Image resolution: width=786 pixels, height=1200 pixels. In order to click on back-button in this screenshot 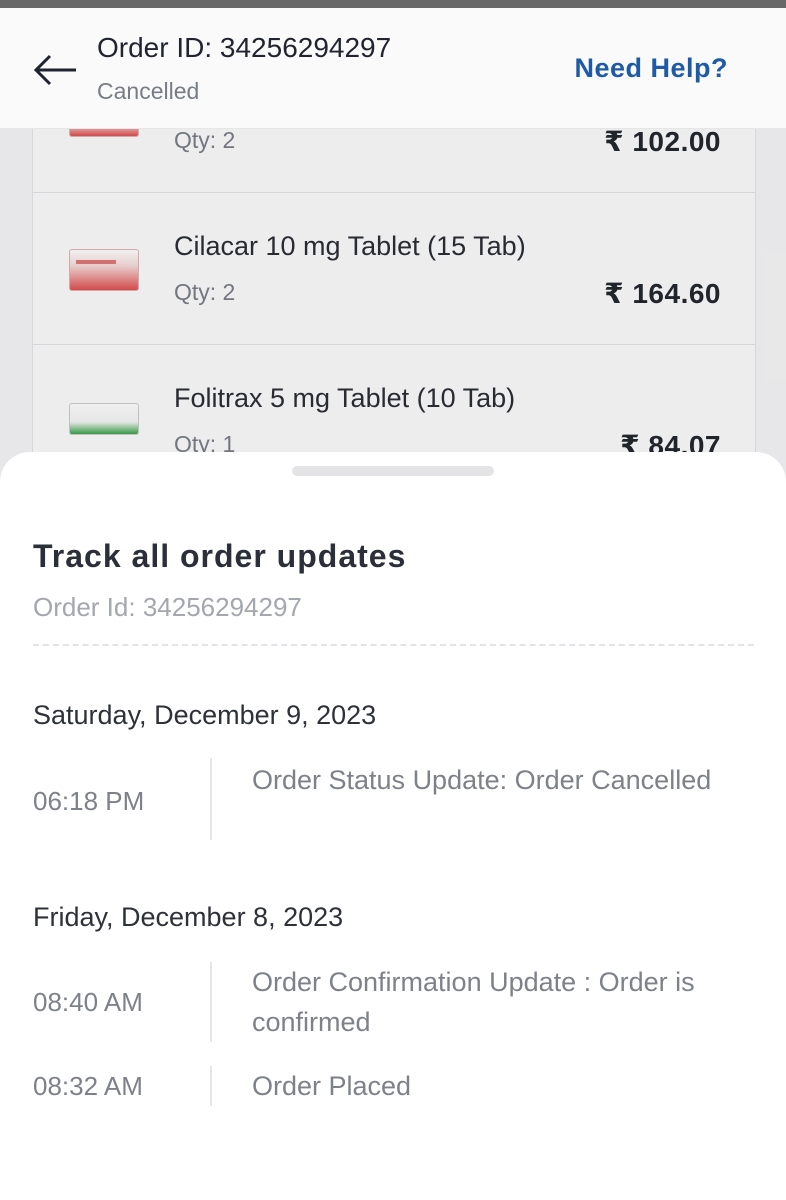, I will do `click(56, 70)`.